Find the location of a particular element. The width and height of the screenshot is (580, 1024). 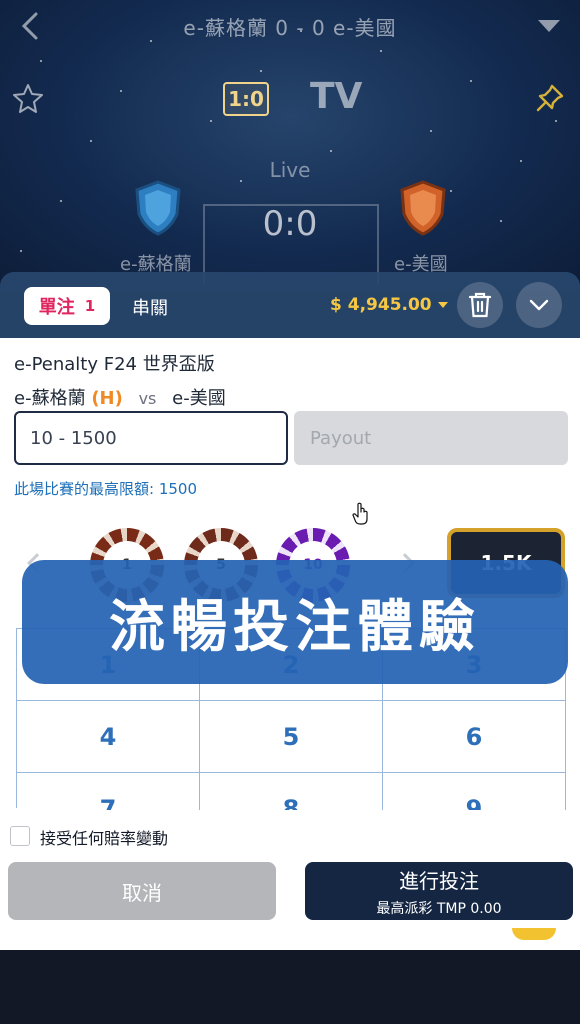

coin-icon is located at coordinates (534, 934).